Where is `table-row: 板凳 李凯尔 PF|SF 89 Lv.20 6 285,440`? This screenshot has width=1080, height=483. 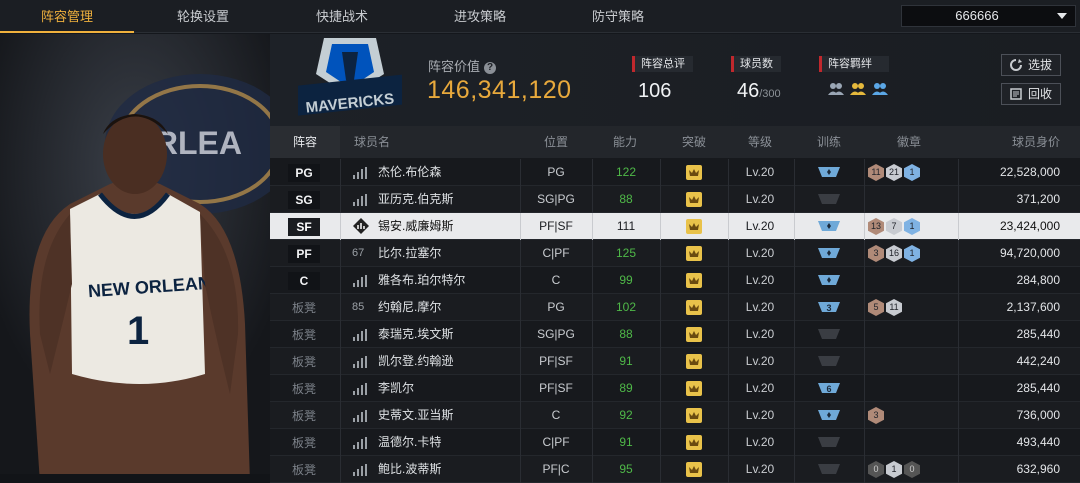
table-row: 板凳 李凯尔 PF|SF 89 Lv.20 6 285,440 is located at coordinates (675, 388).